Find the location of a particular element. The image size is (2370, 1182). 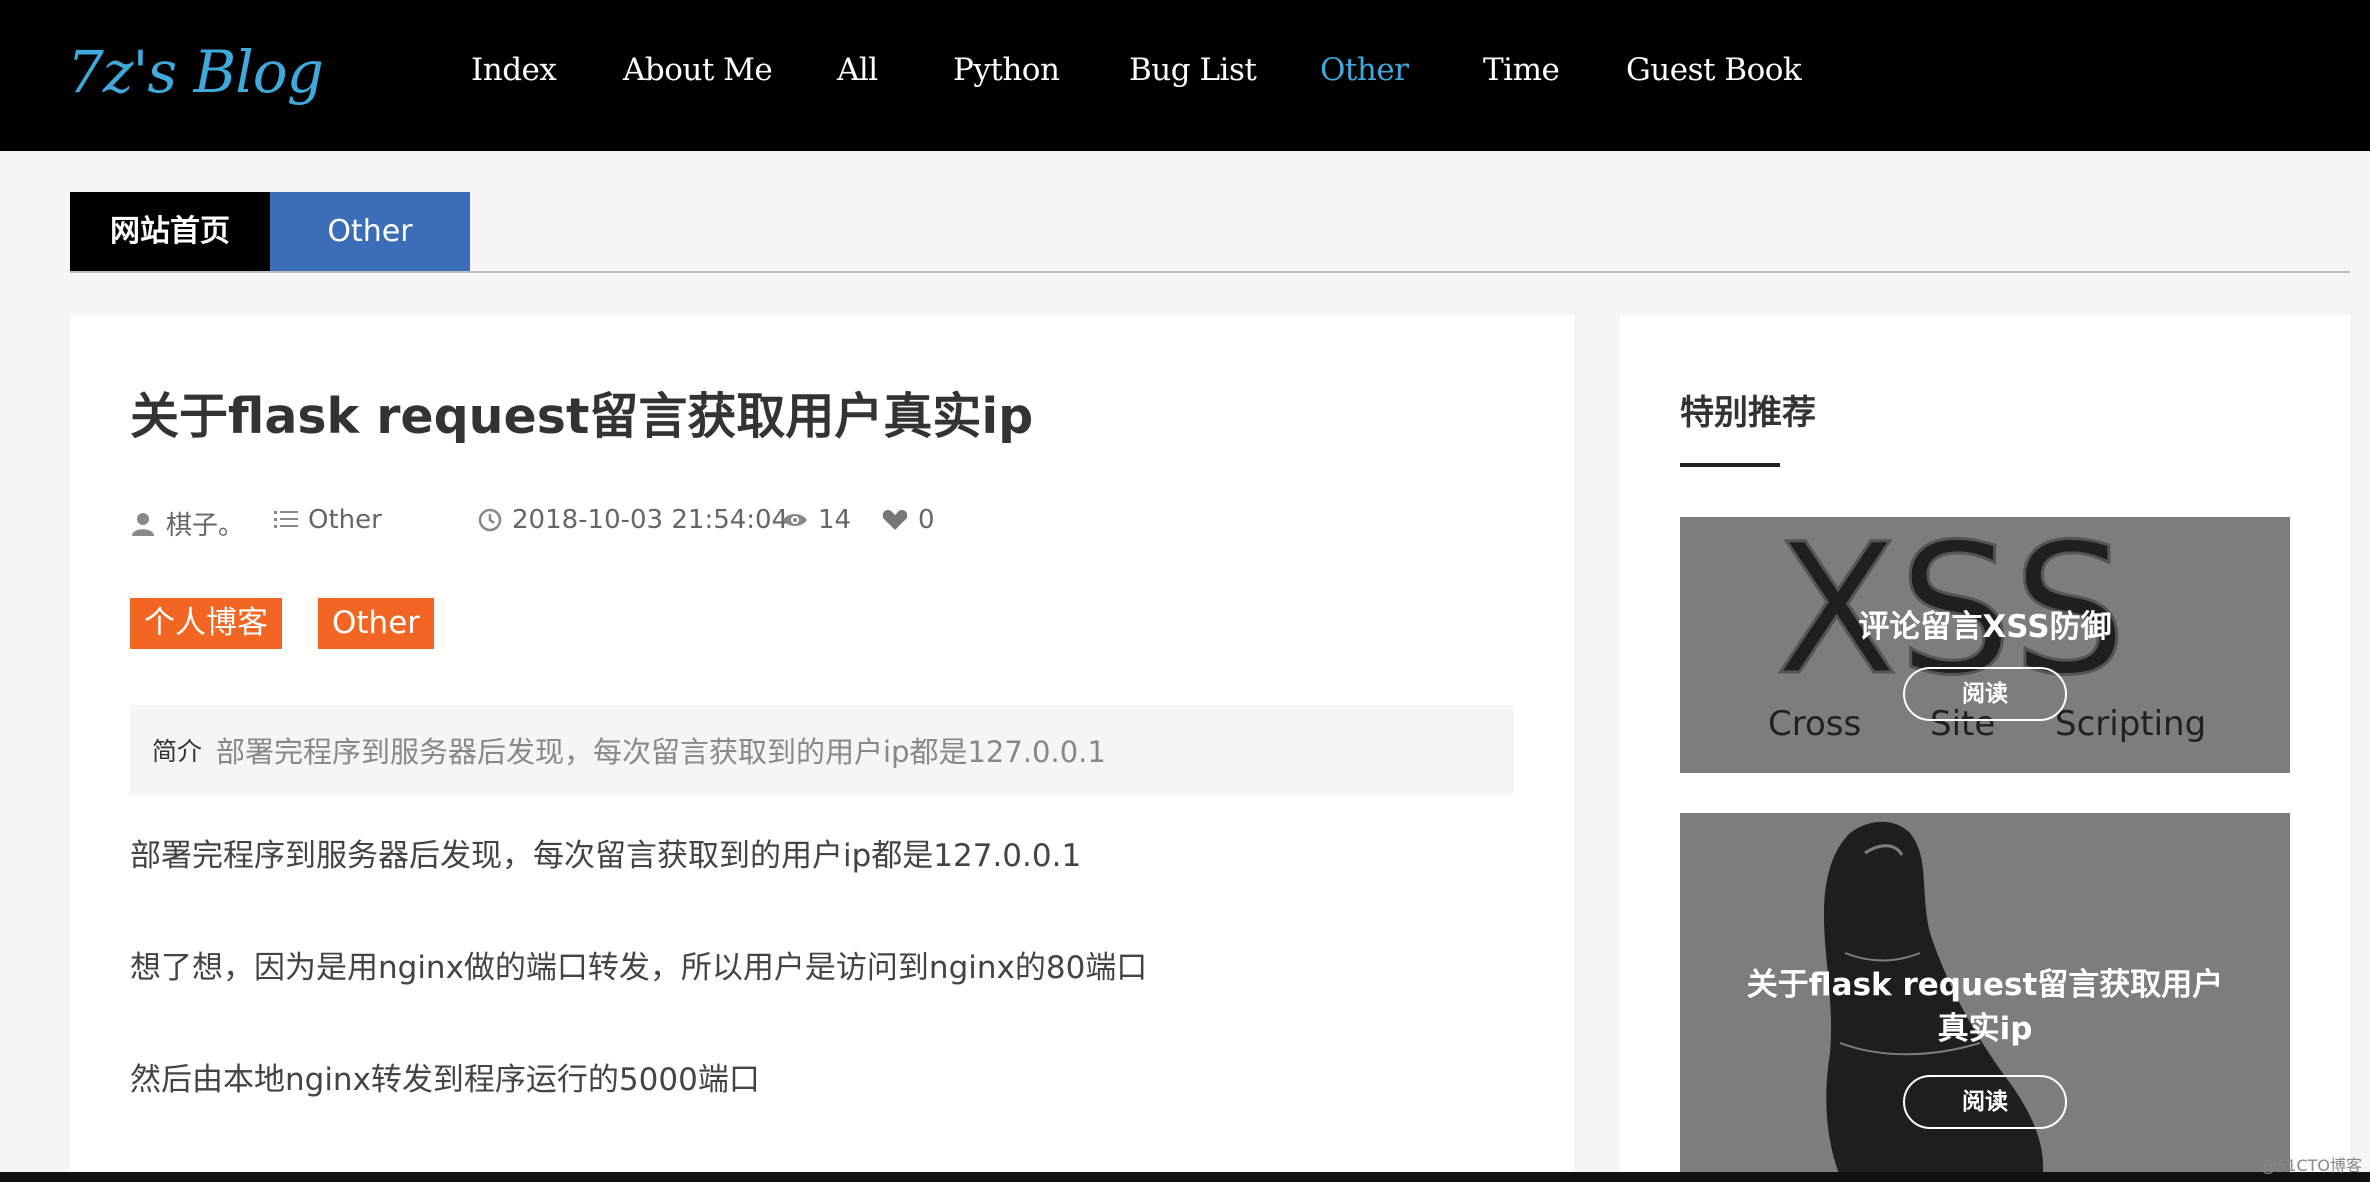

breadcrumb-home: 网站首页 is located at coordinates (170, 231).